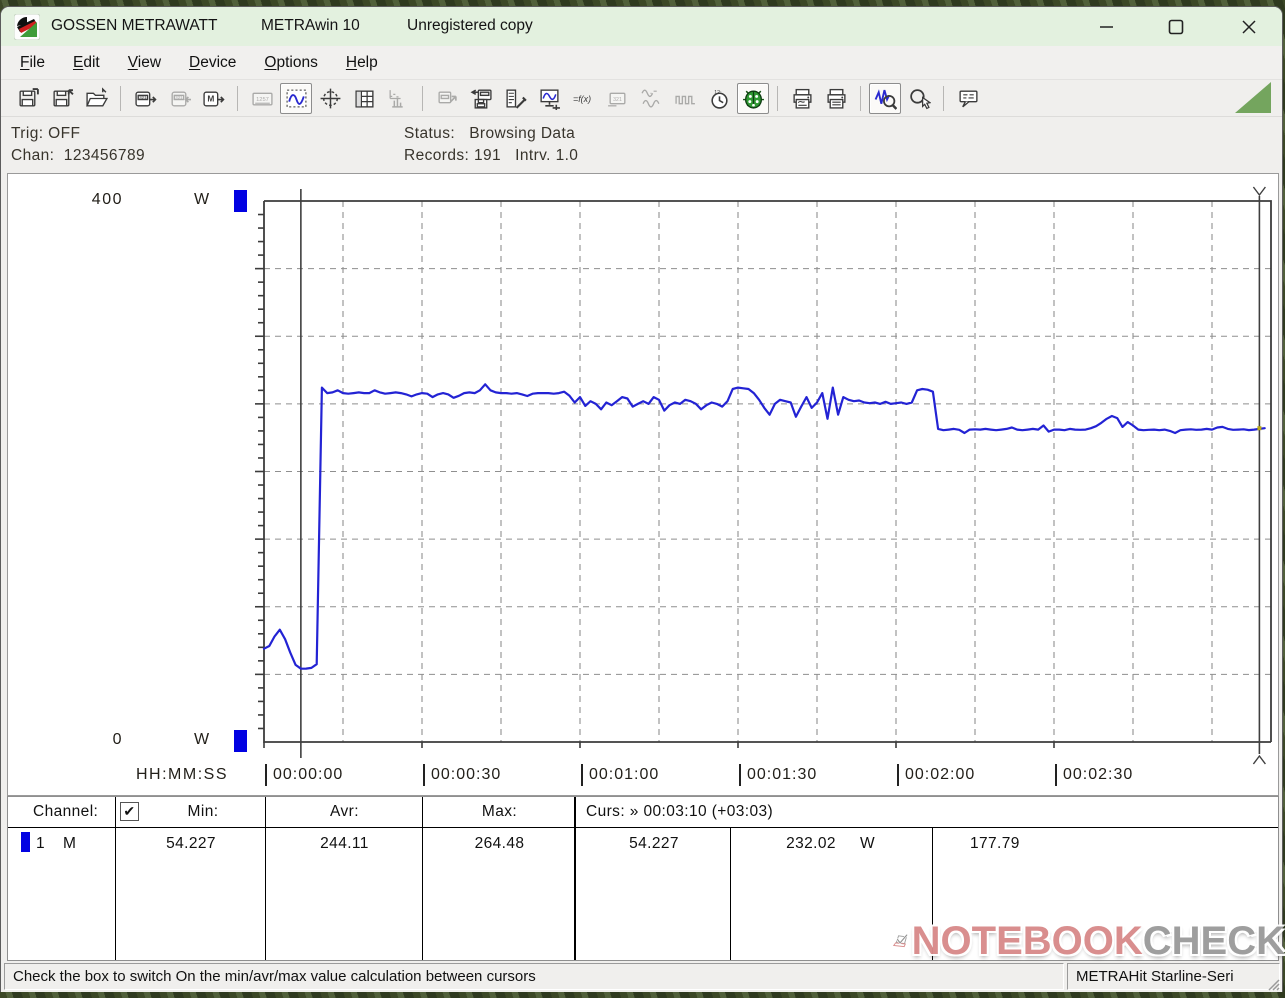 This screenshot has width=1285, height=998. Describe the element at coordinates (41, 843) in the screenshot. I see `channel-number: 1` at that location.